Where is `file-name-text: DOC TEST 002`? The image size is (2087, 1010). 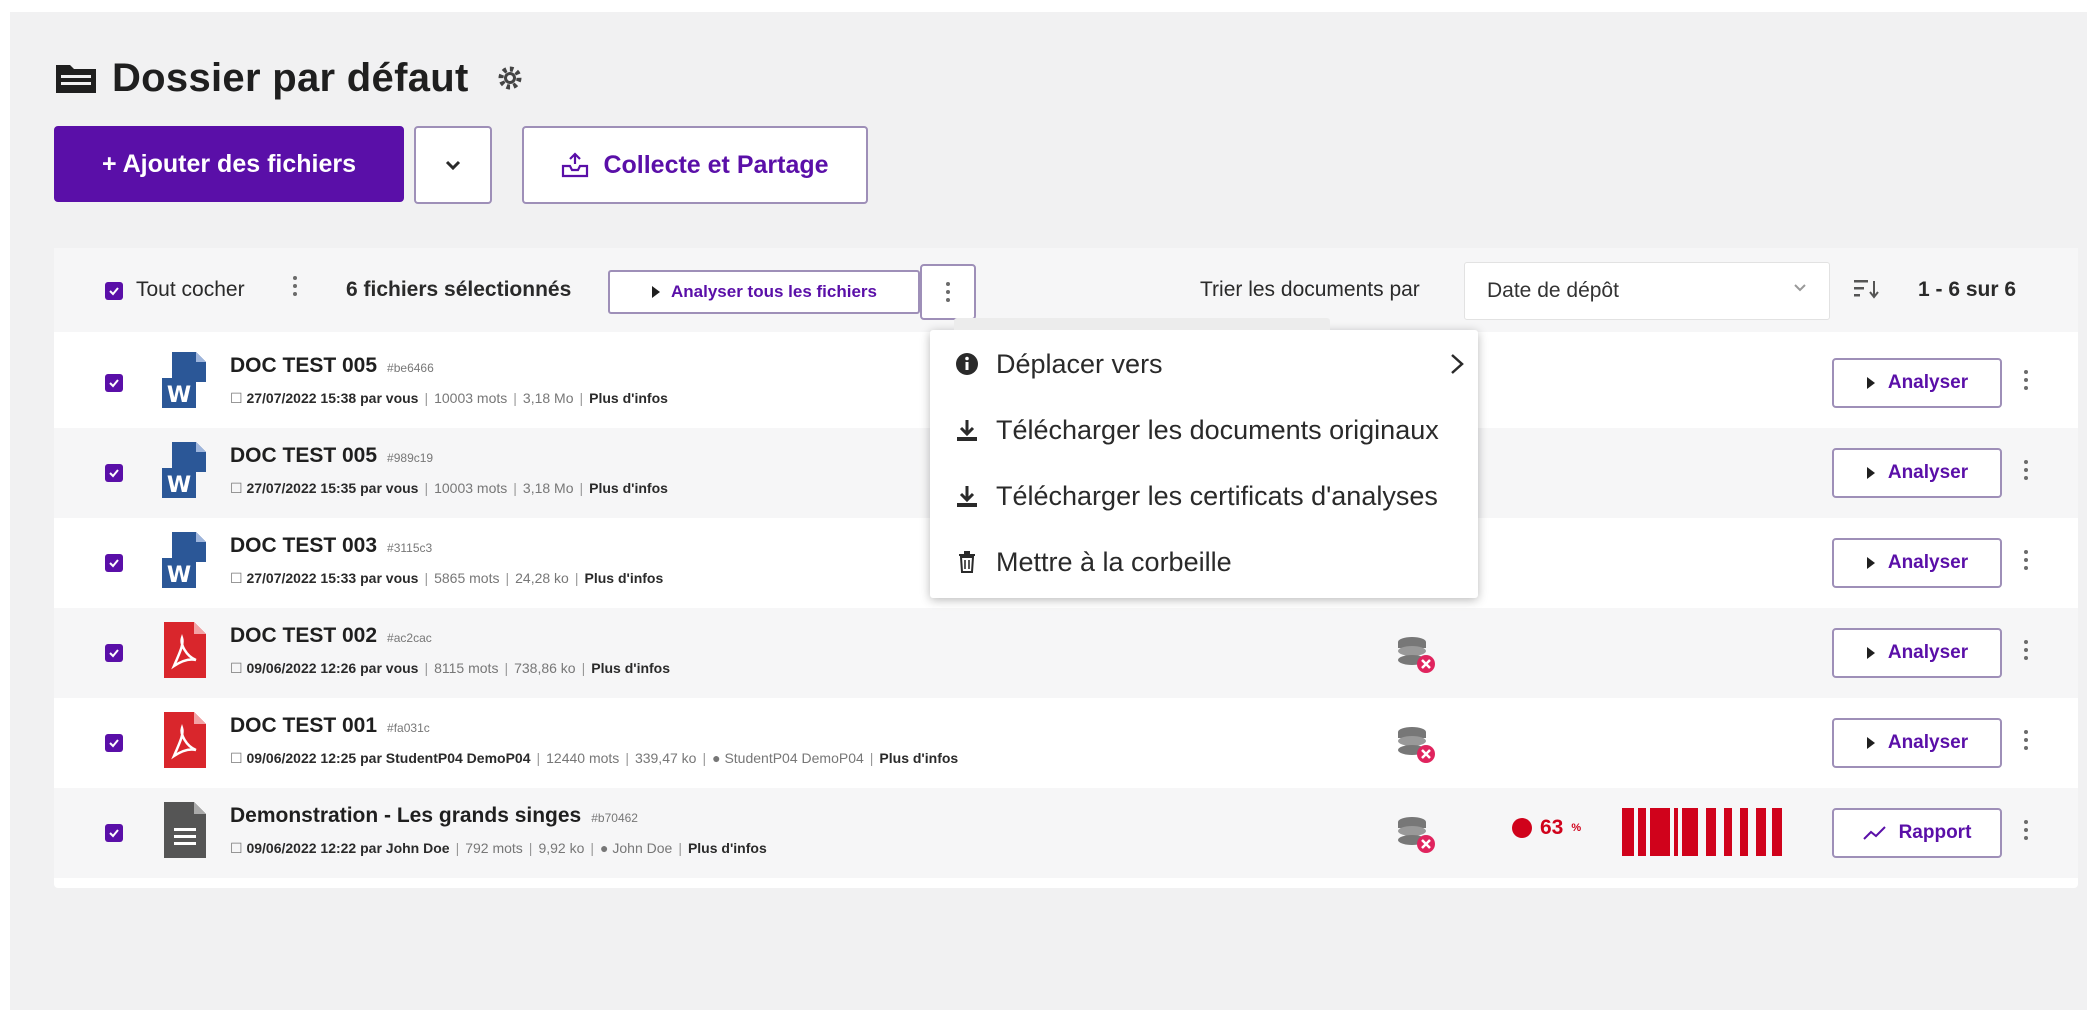 file-name-text: DOC TEST 002 is located at coordinates (304, 635).